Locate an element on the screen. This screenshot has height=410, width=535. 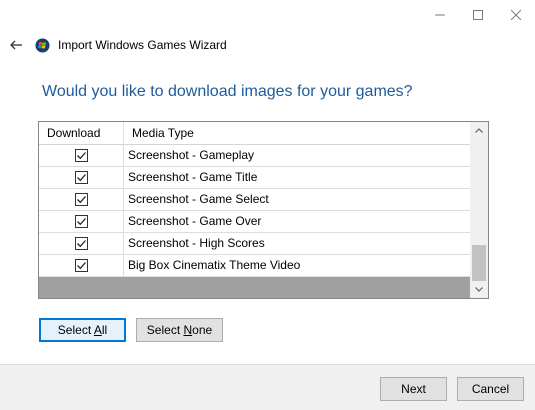
chevron-up-icon is located at coordinates (479, 130).